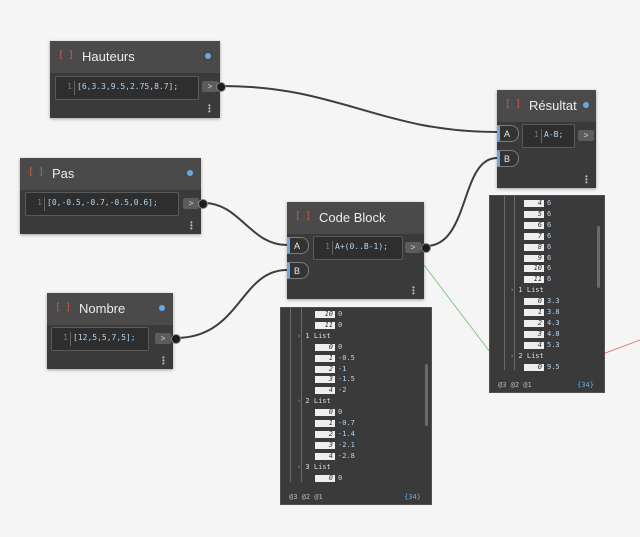 This screenshot has height=537, width=640. What do you see at coordinates (537, 279) in the screenshot?
I see `list-item: 11 6` at bounding box center [537, 279].